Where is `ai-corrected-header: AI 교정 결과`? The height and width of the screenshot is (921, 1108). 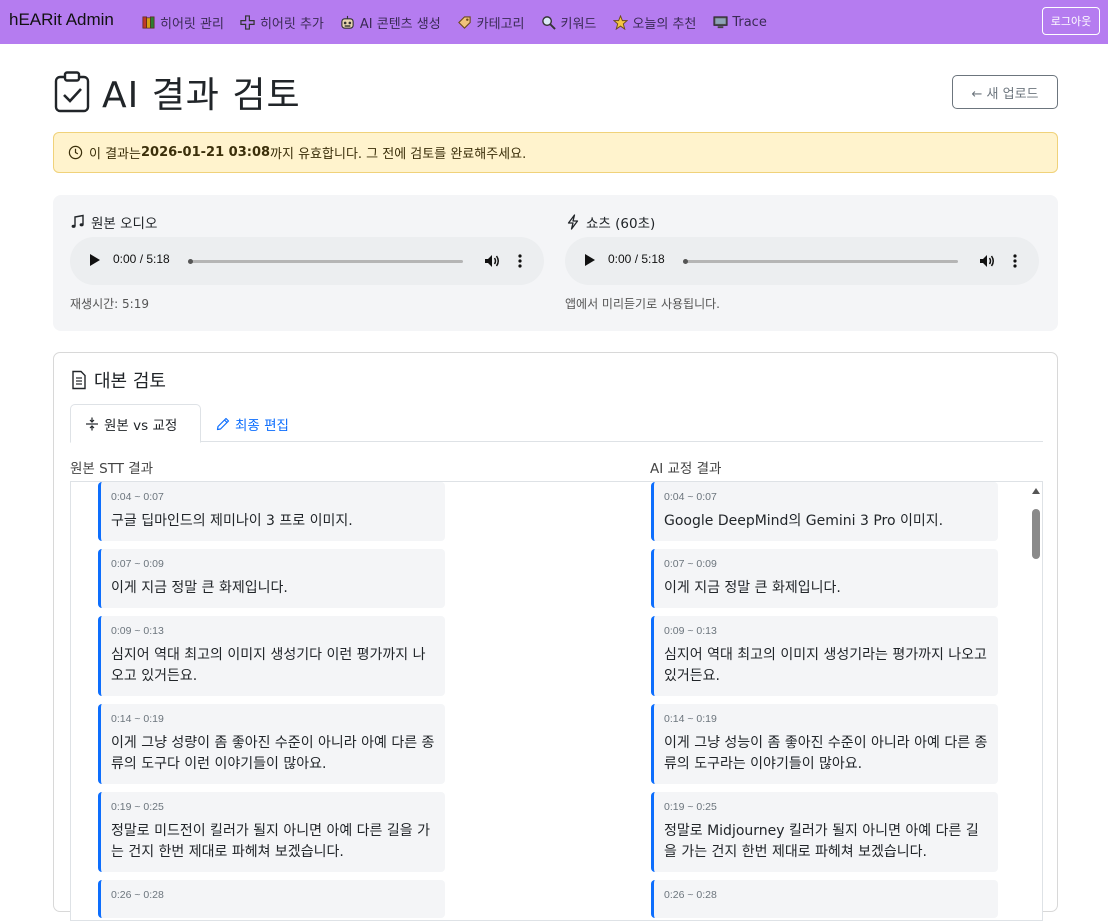 ai-corrected-header: AI 교정 결과 is located at coordinates (686, 469).